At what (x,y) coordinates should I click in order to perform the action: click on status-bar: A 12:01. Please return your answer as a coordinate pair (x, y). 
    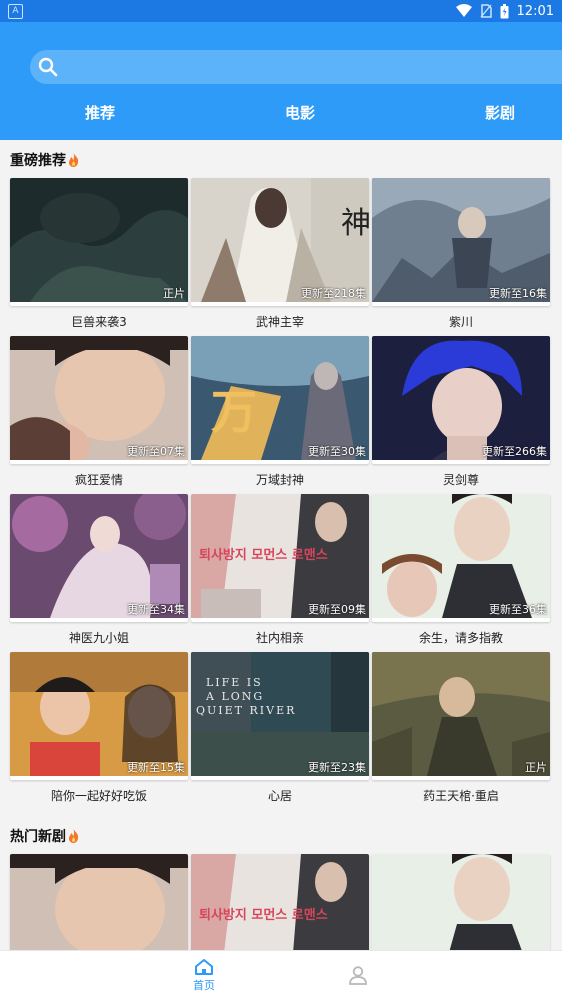
    Looking at the image, I should click on (281, 11).